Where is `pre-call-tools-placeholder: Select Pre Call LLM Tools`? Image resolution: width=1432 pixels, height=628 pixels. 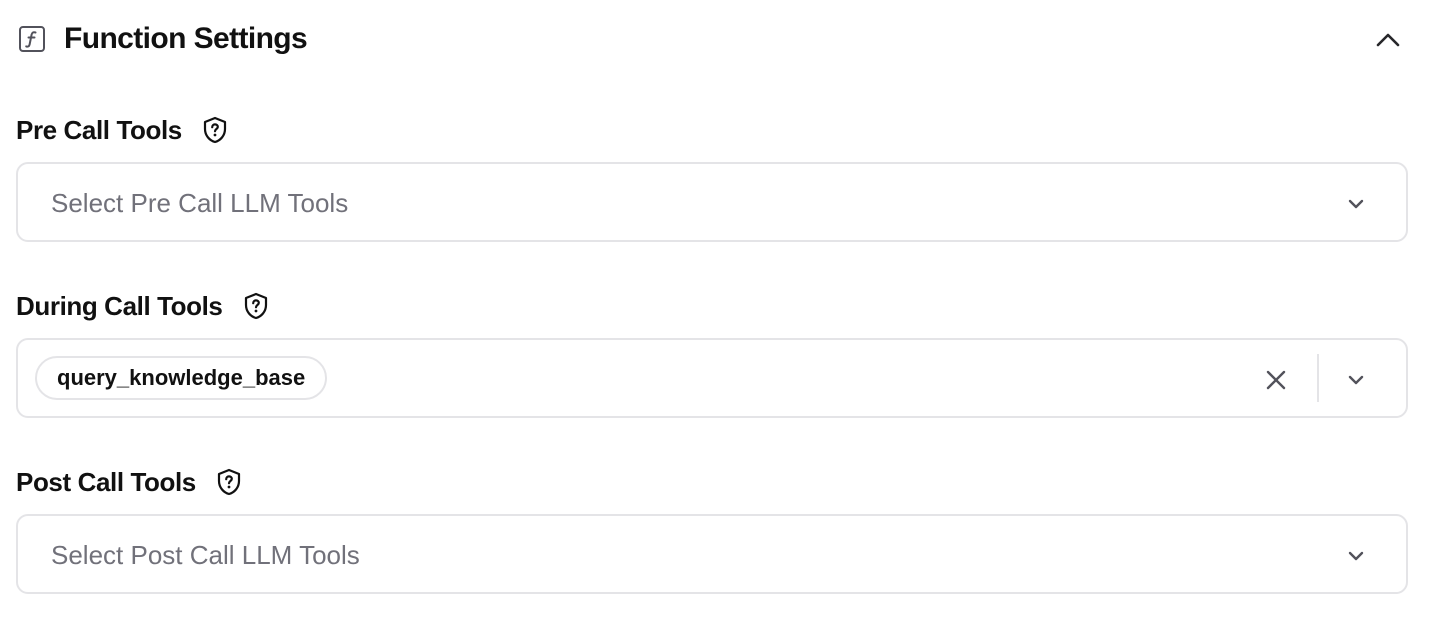
pre-call-tools-placeholder: Select Pre Call LLM Tools is located at coordinates (200, 203).